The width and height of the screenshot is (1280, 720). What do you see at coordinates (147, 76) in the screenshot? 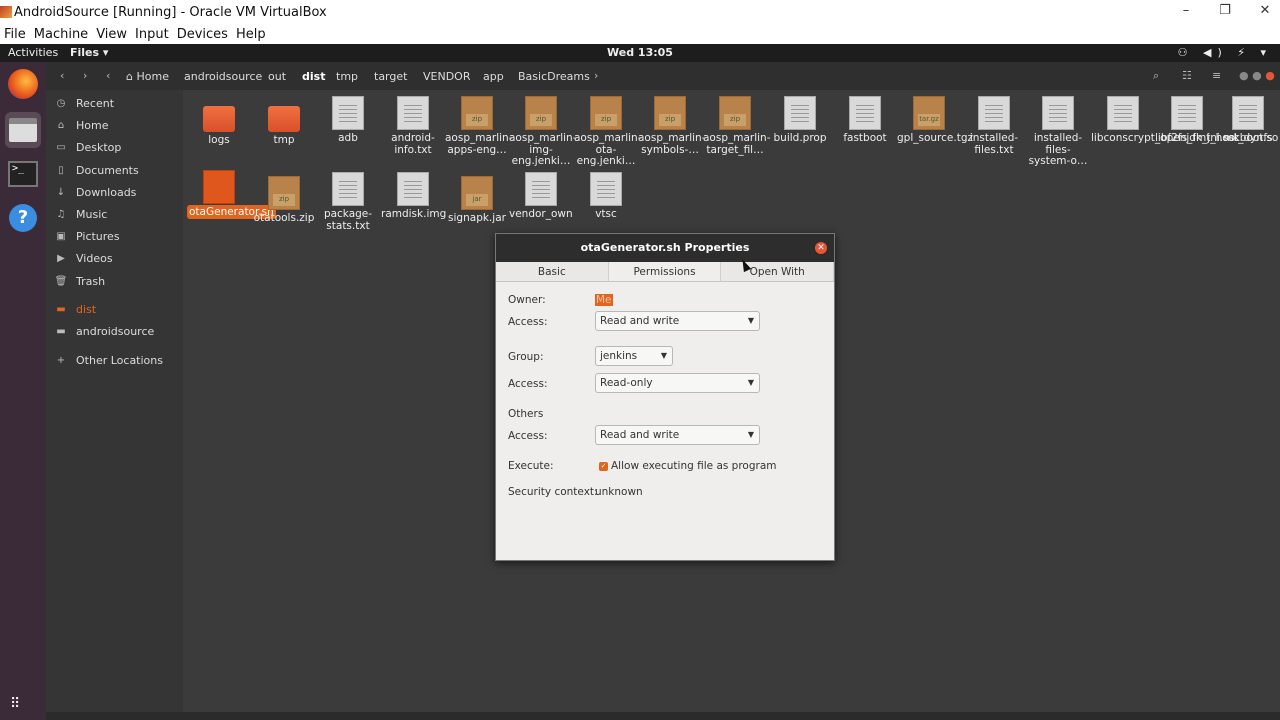
I see `breadcrumb-home: ⌂ Home` at bounding box center [147, 76].